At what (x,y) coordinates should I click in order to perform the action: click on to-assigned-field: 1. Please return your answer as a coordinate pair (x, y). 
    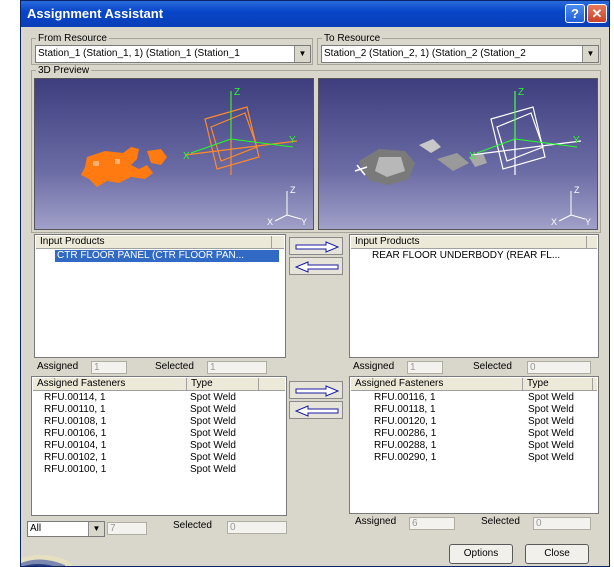
    Looking at the image, I should click on (425, 367).